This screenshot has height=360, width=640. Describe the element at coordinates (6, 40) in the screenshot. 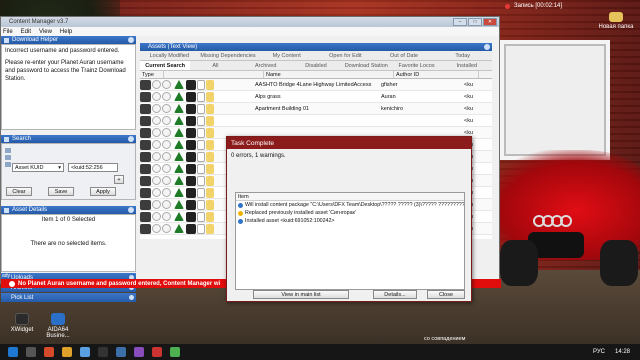

I see `download-icon` at that location.